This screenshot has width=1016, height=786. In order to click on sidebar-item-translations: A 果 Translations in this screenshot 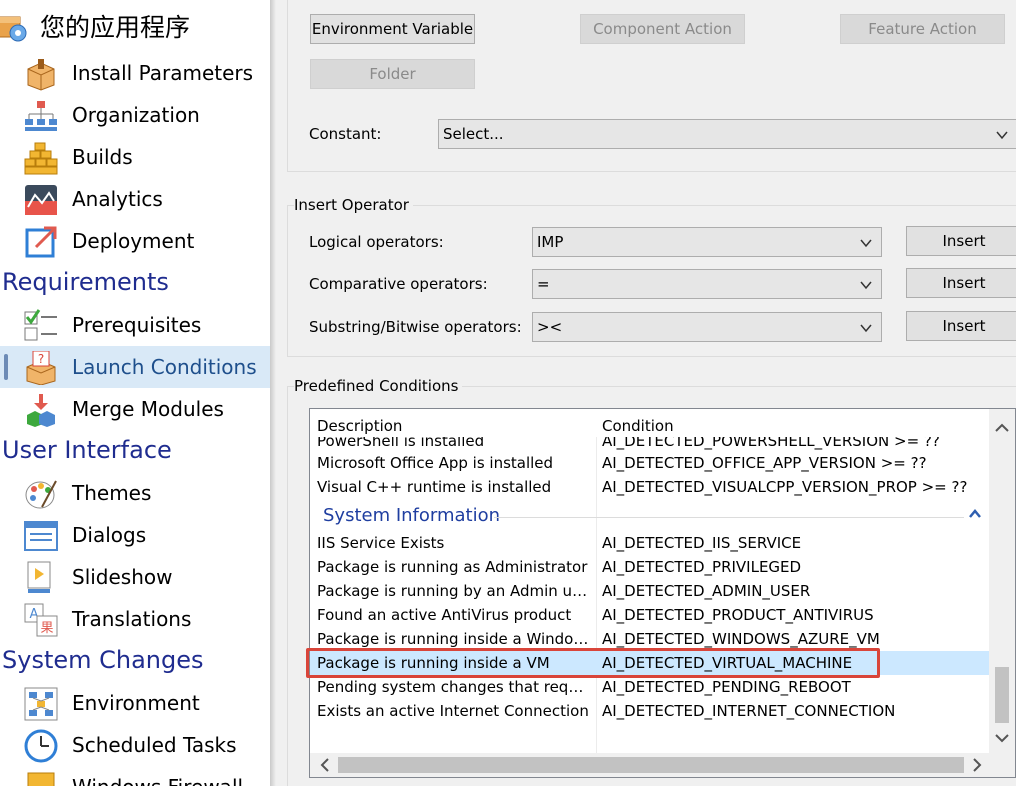, I will do `click(135, 619)`.